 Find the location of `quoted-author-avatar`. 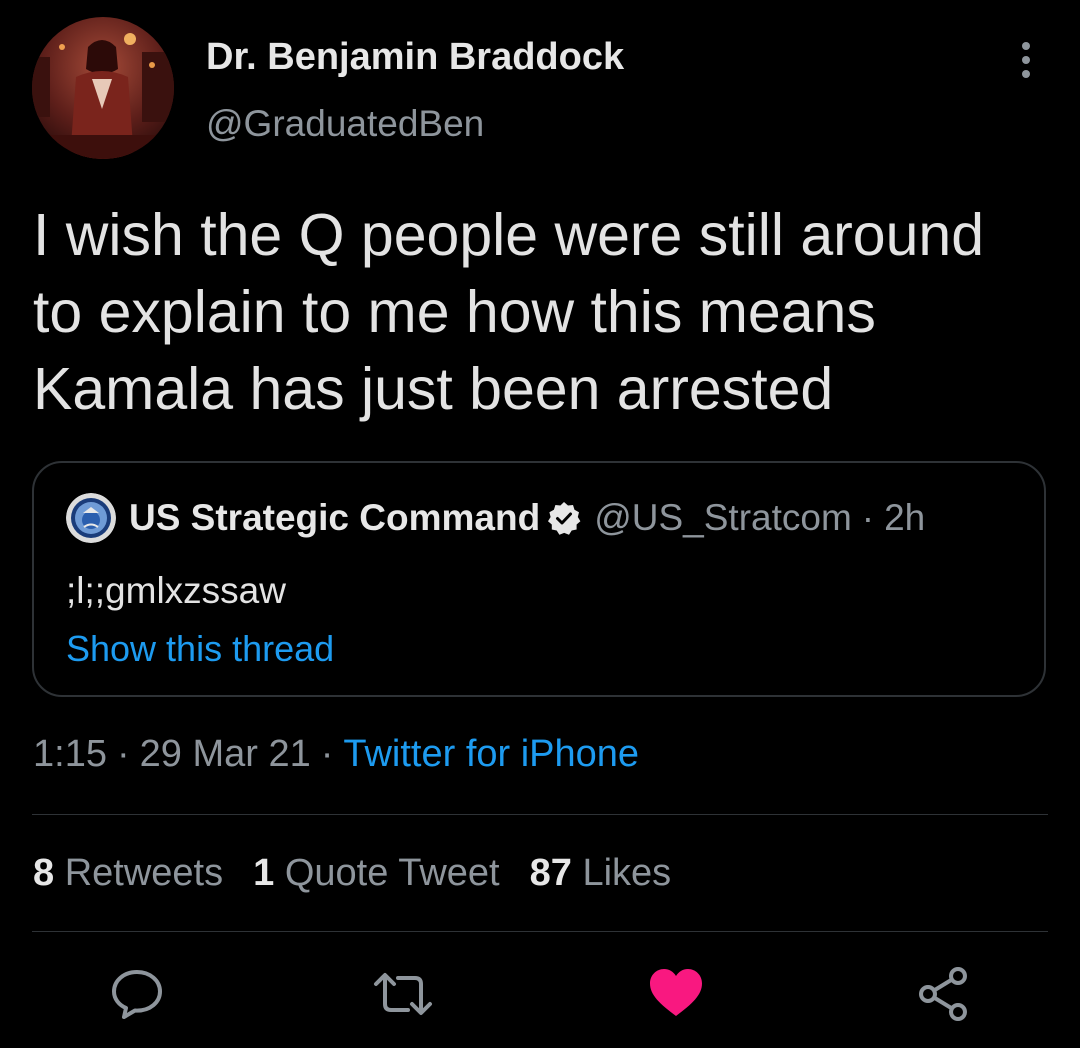

quoted-author-avatar is located at coordinates (91, 518).